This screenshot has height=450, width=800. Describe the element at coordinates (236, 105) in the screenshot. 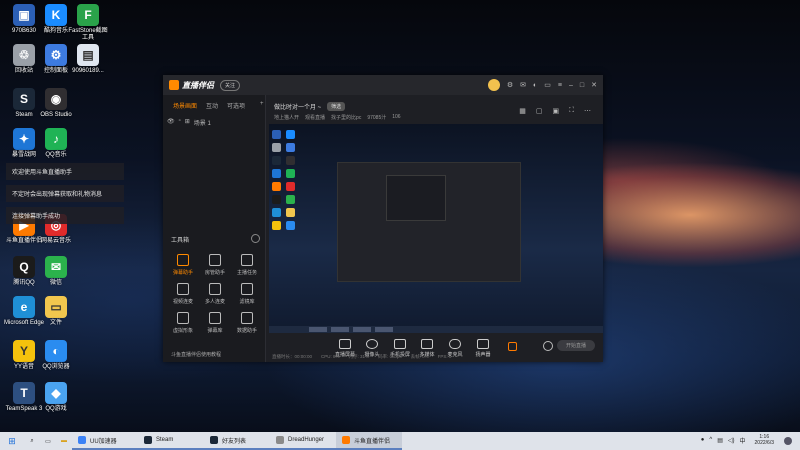

I see `tab-options: 可选项` at that location.